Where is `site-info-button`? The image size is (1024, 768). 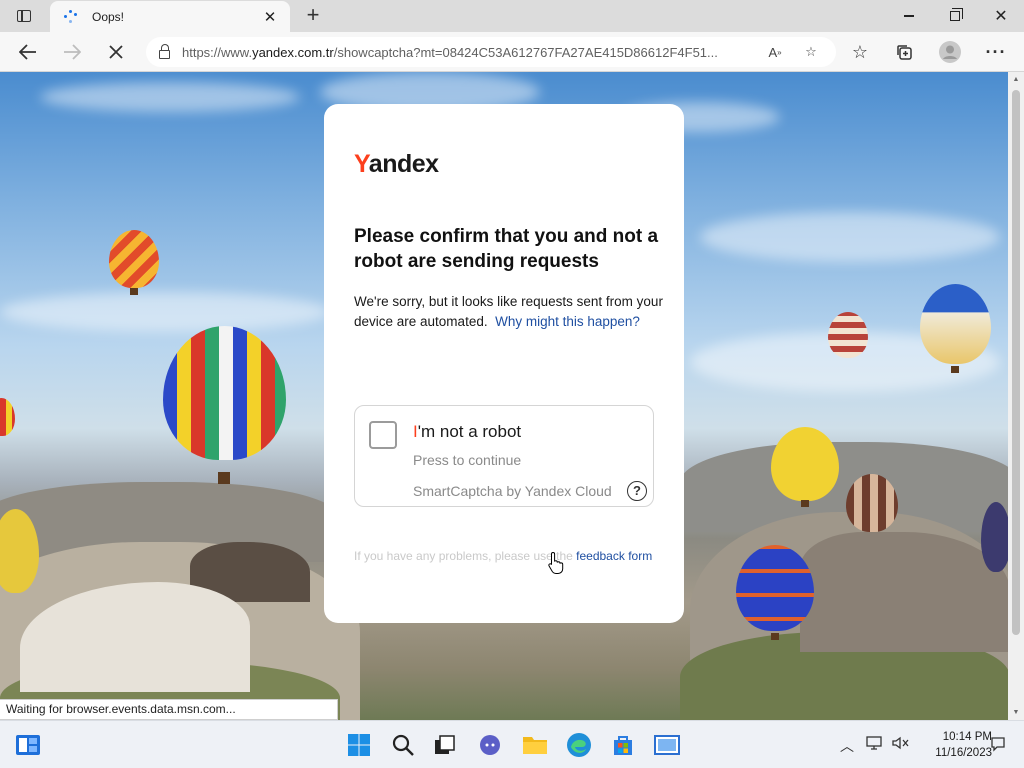
site-info-button is located at coordinates (164, 51).